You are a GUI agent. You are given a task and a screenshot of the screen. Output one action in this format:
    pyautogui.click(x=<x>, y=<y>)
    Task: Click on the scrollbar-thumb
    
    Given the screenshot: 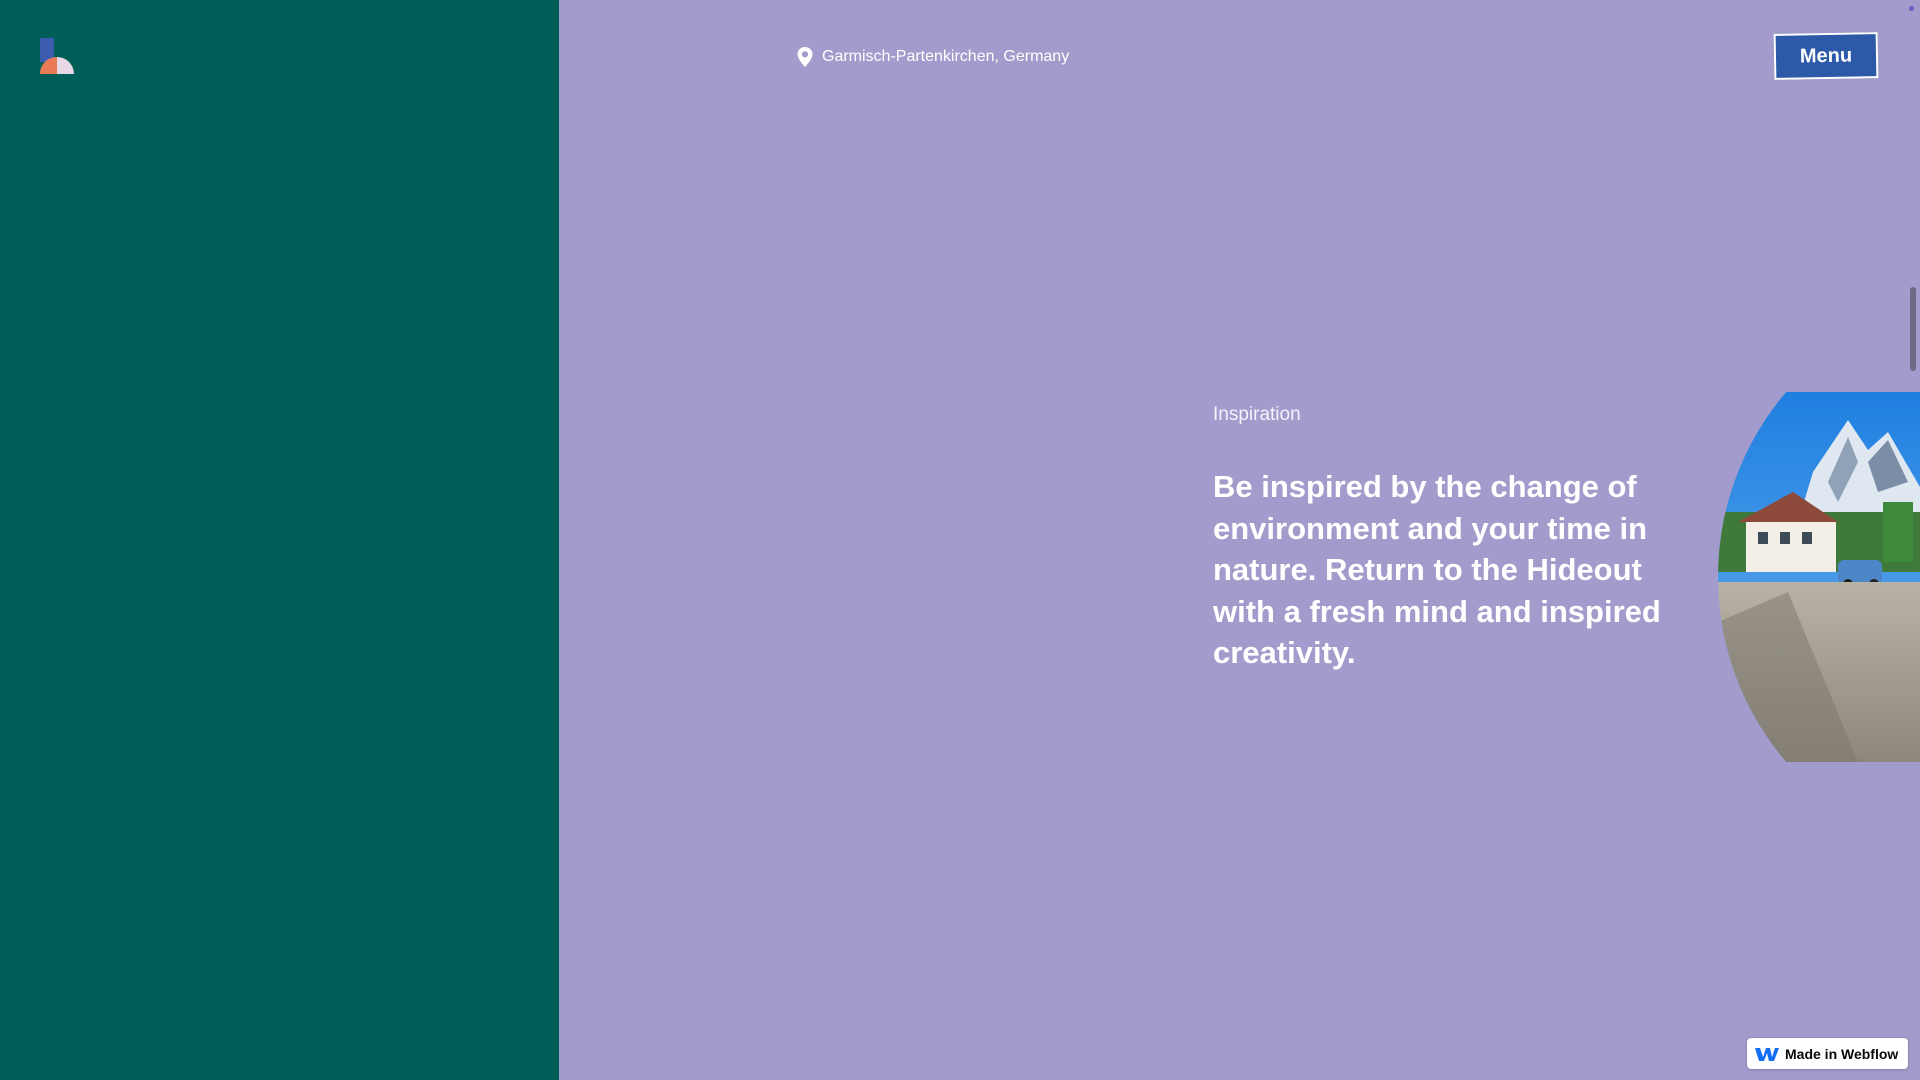 What is the action you would take?
    pyautogui.click(x=1913, y=329)
    